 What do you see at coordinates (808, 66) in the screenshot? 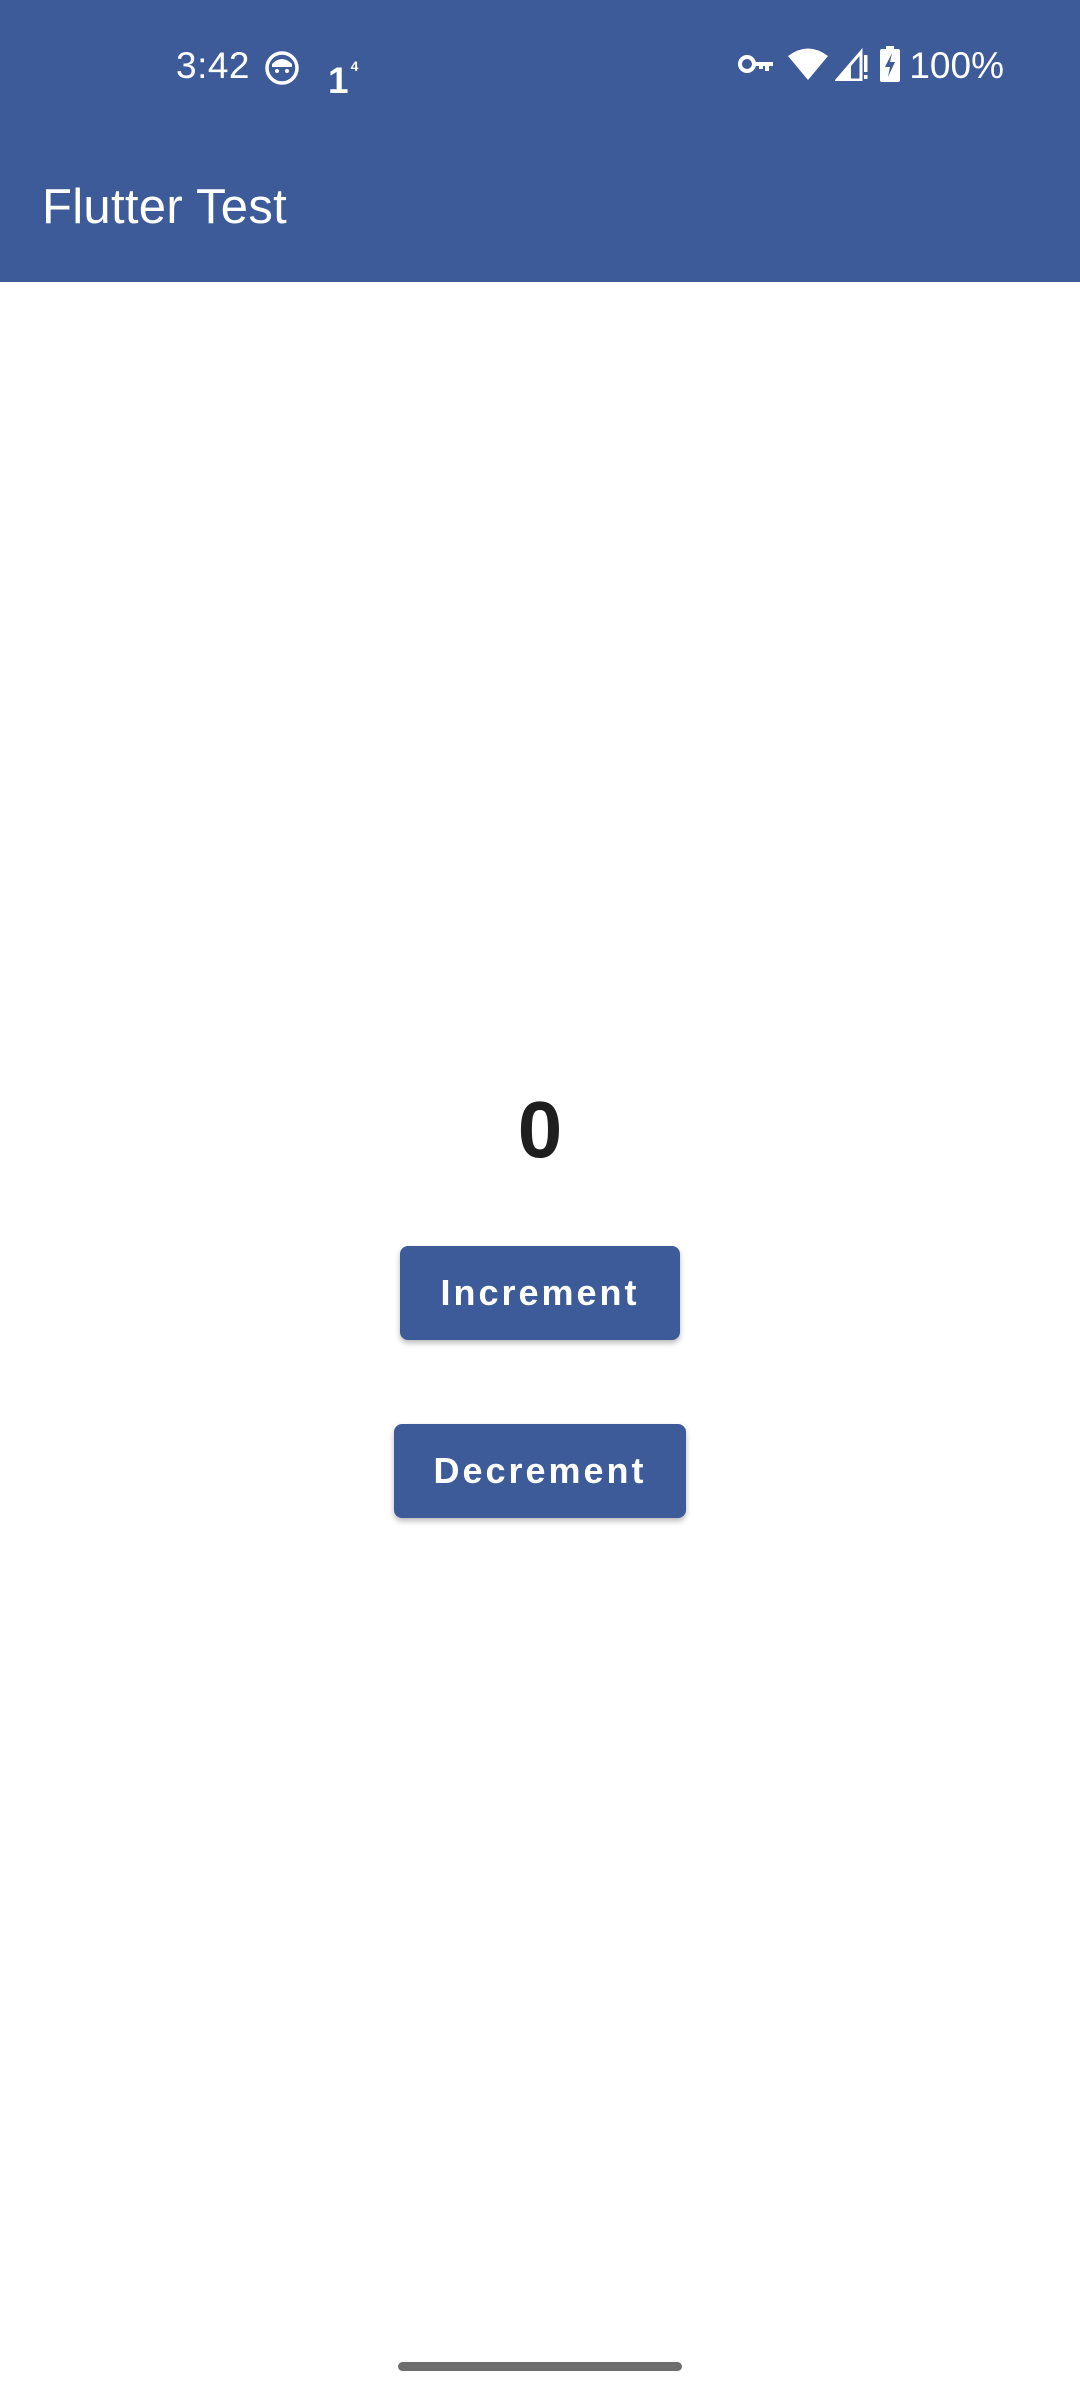
I see `wifi-icon` at bounding box center [808, 66].